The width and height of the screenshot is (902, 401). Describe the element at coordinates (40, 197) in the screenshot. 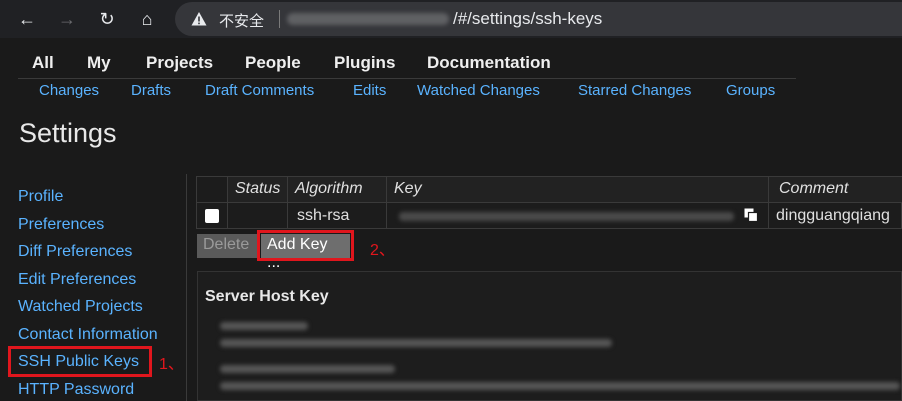

I see `sidebar-item-profile: Profile` at that location.